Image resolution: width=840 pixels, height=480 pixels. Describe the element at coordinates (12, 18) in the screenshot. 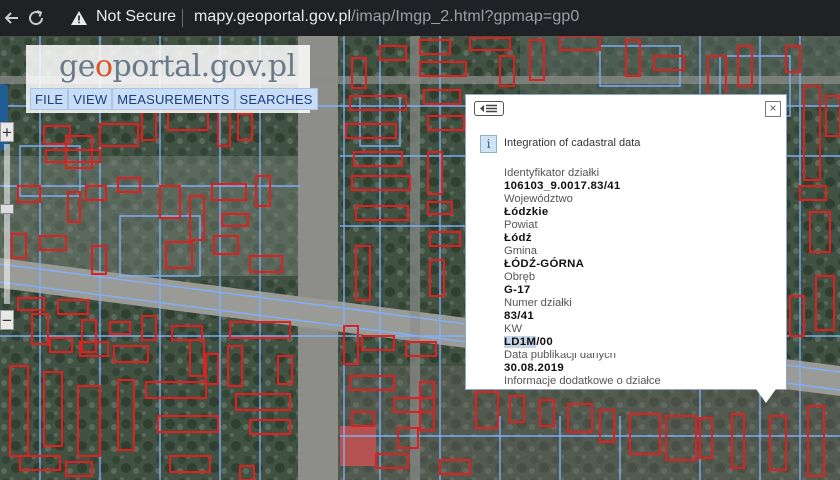

I see `back-arrow-icon` at that location.